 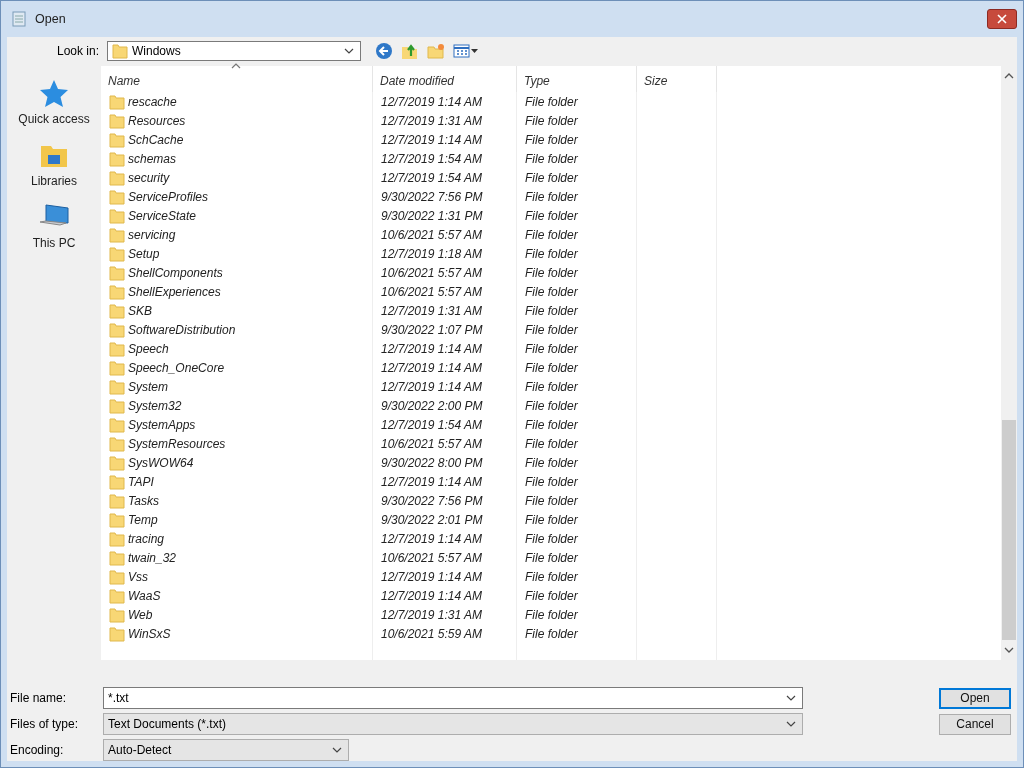 I want to click on cancel-button: Cancel, so click(x=975, y=724).